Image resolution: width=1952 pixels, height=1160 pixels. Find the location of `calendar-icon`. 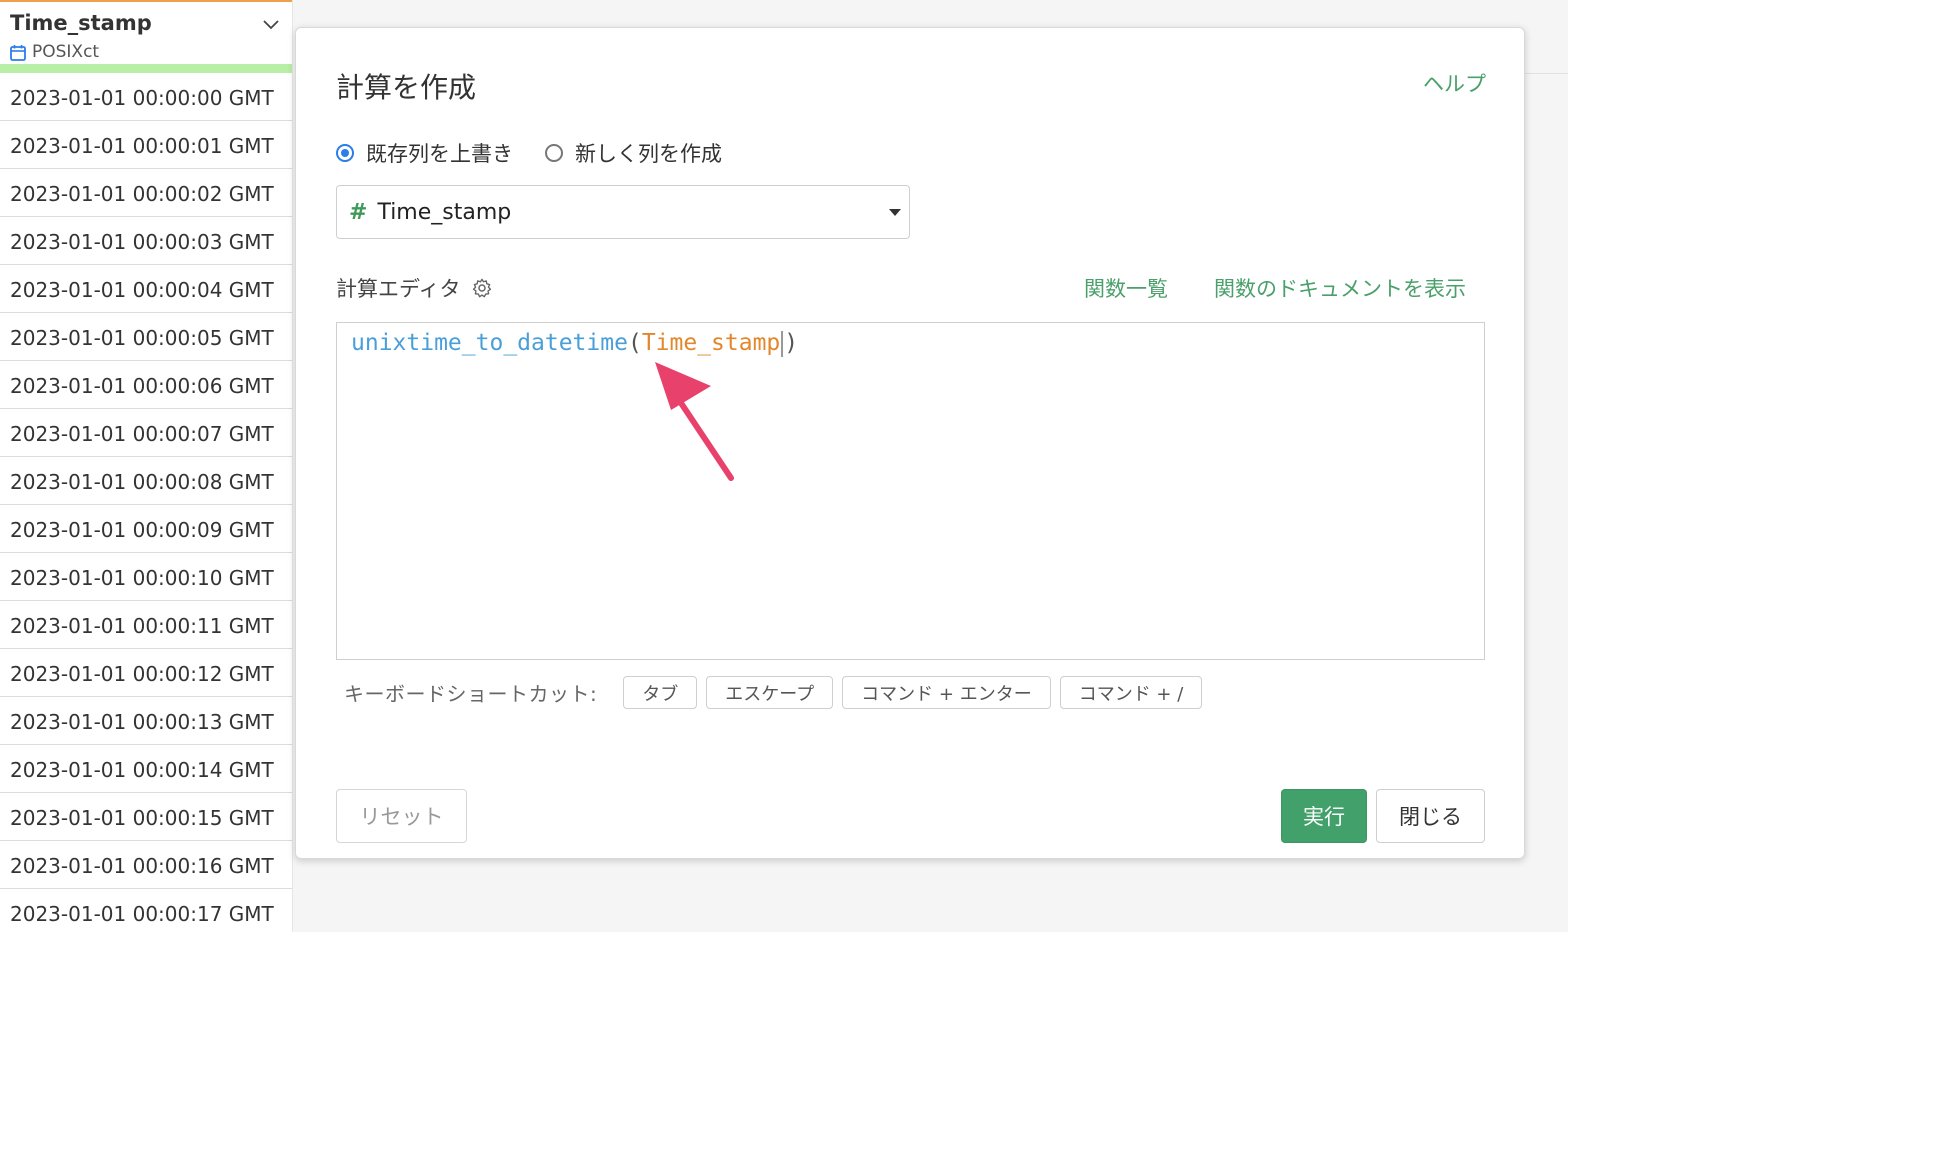

calendar-icon is located at coordinates (18, 52).